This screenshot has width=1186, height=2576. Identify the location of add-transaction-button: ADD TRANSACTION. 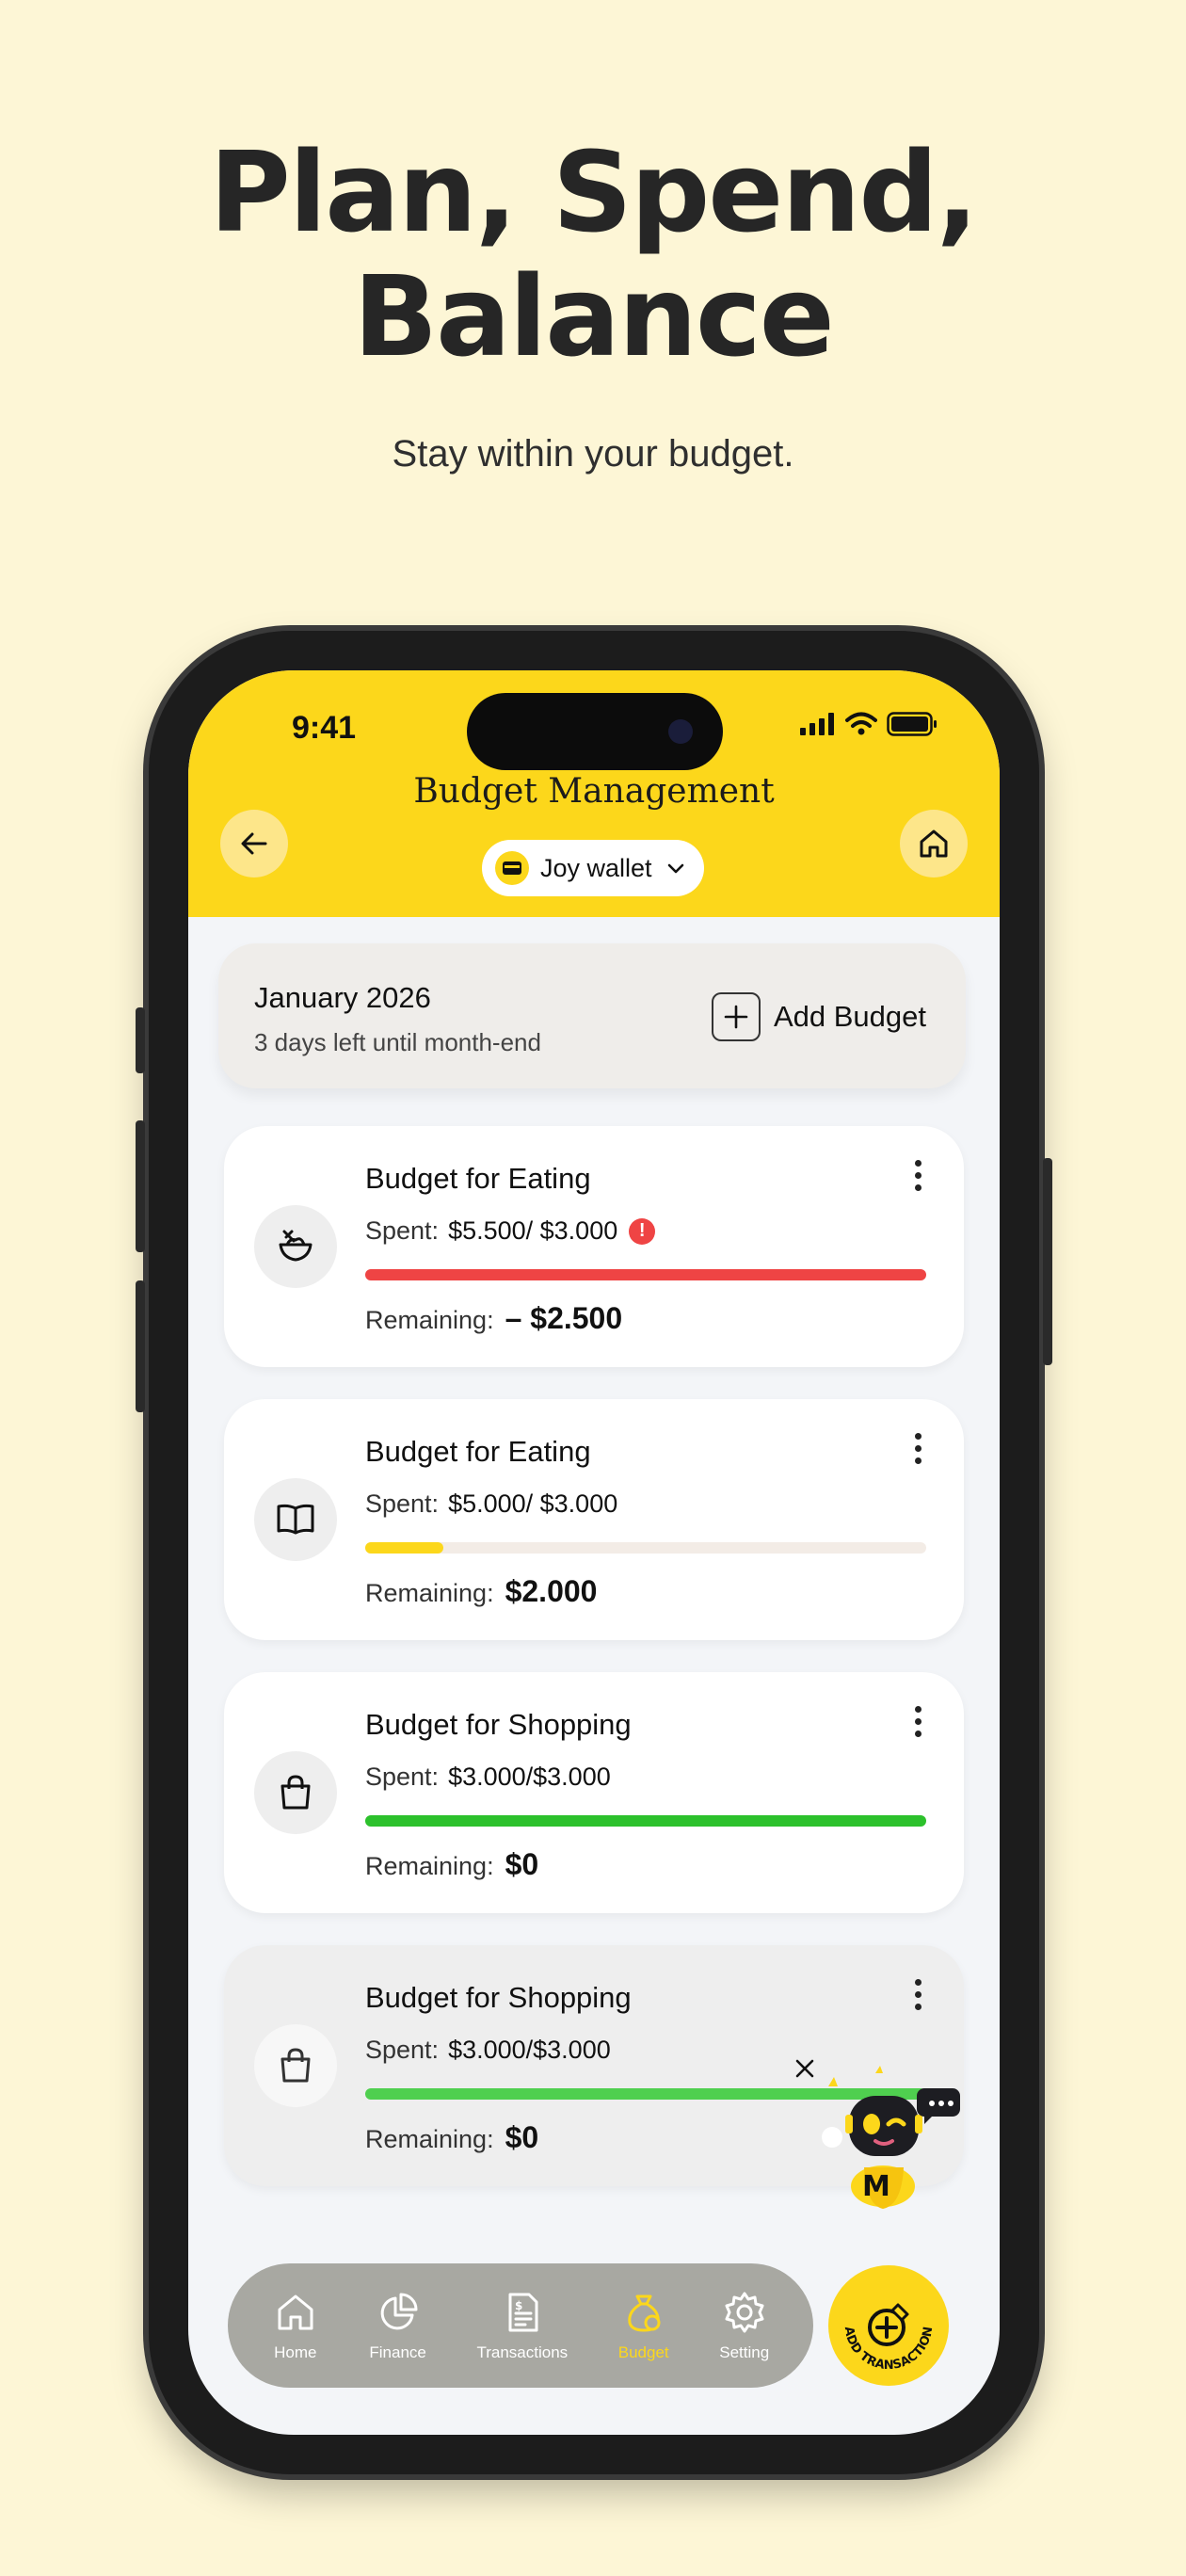
(888, 2325).